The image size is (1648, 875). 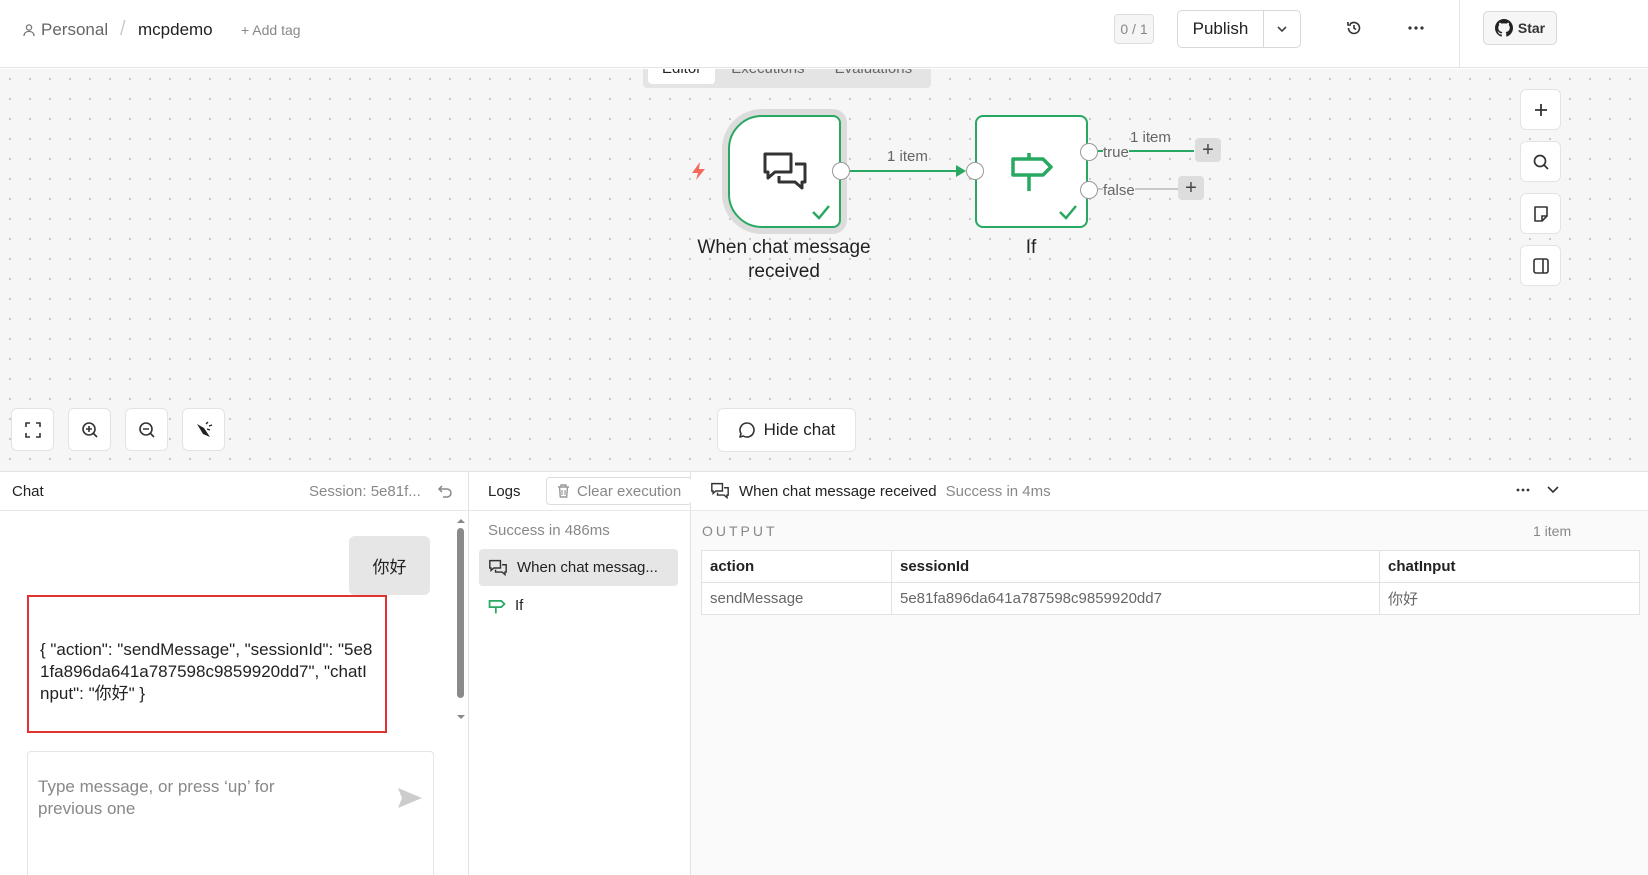 I want to click on scroll-down-icon, so click(x=461, y=717).